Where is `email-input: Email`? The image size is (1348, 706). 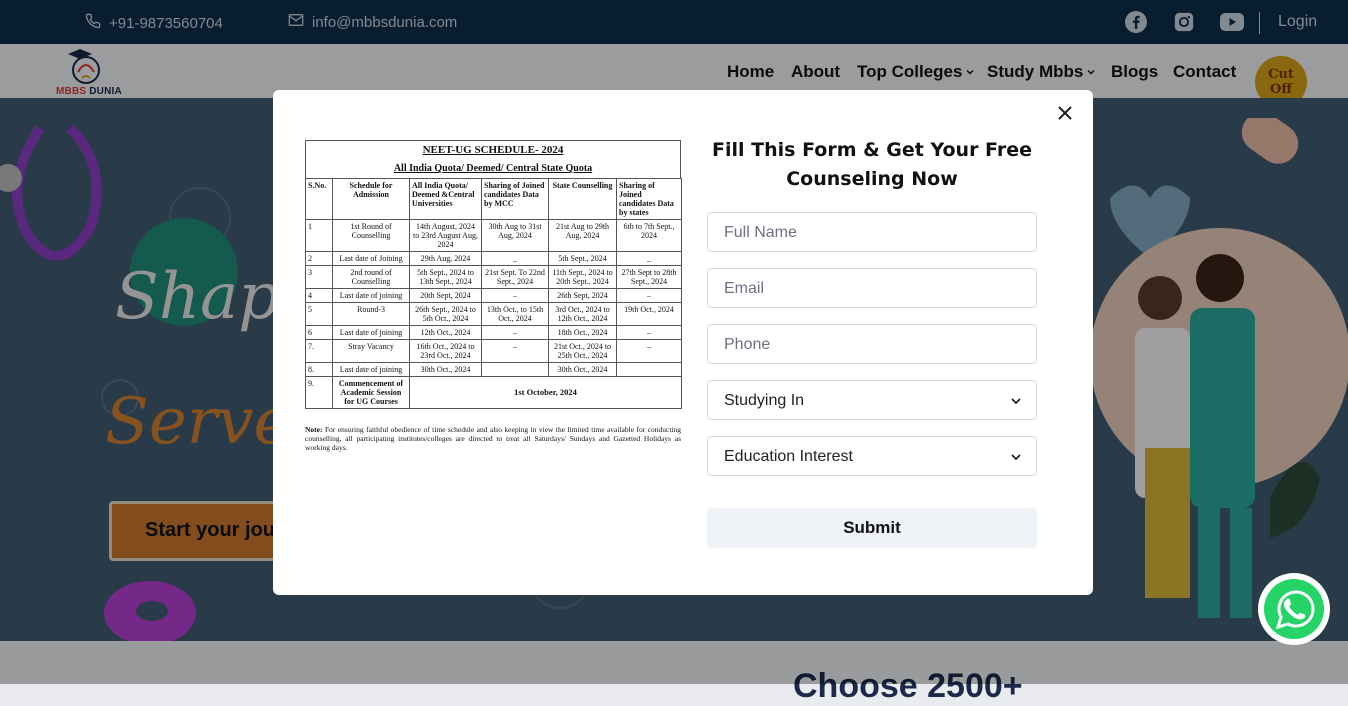
email-input: Email is located at coordinates (872, 288).